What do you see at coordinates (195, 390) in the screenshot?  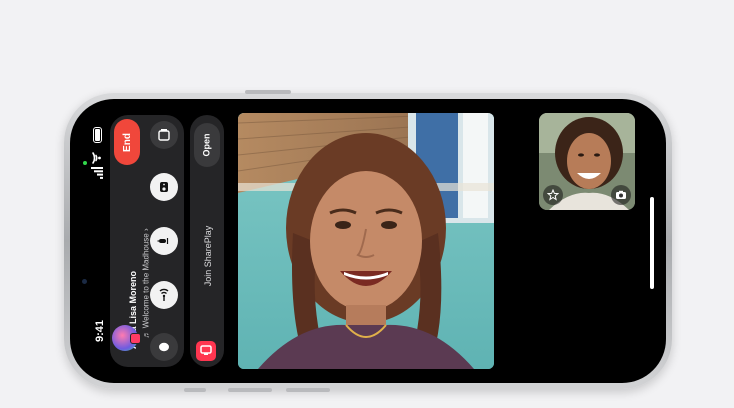 I see `mute-switch` at bounding box center [195, 390].